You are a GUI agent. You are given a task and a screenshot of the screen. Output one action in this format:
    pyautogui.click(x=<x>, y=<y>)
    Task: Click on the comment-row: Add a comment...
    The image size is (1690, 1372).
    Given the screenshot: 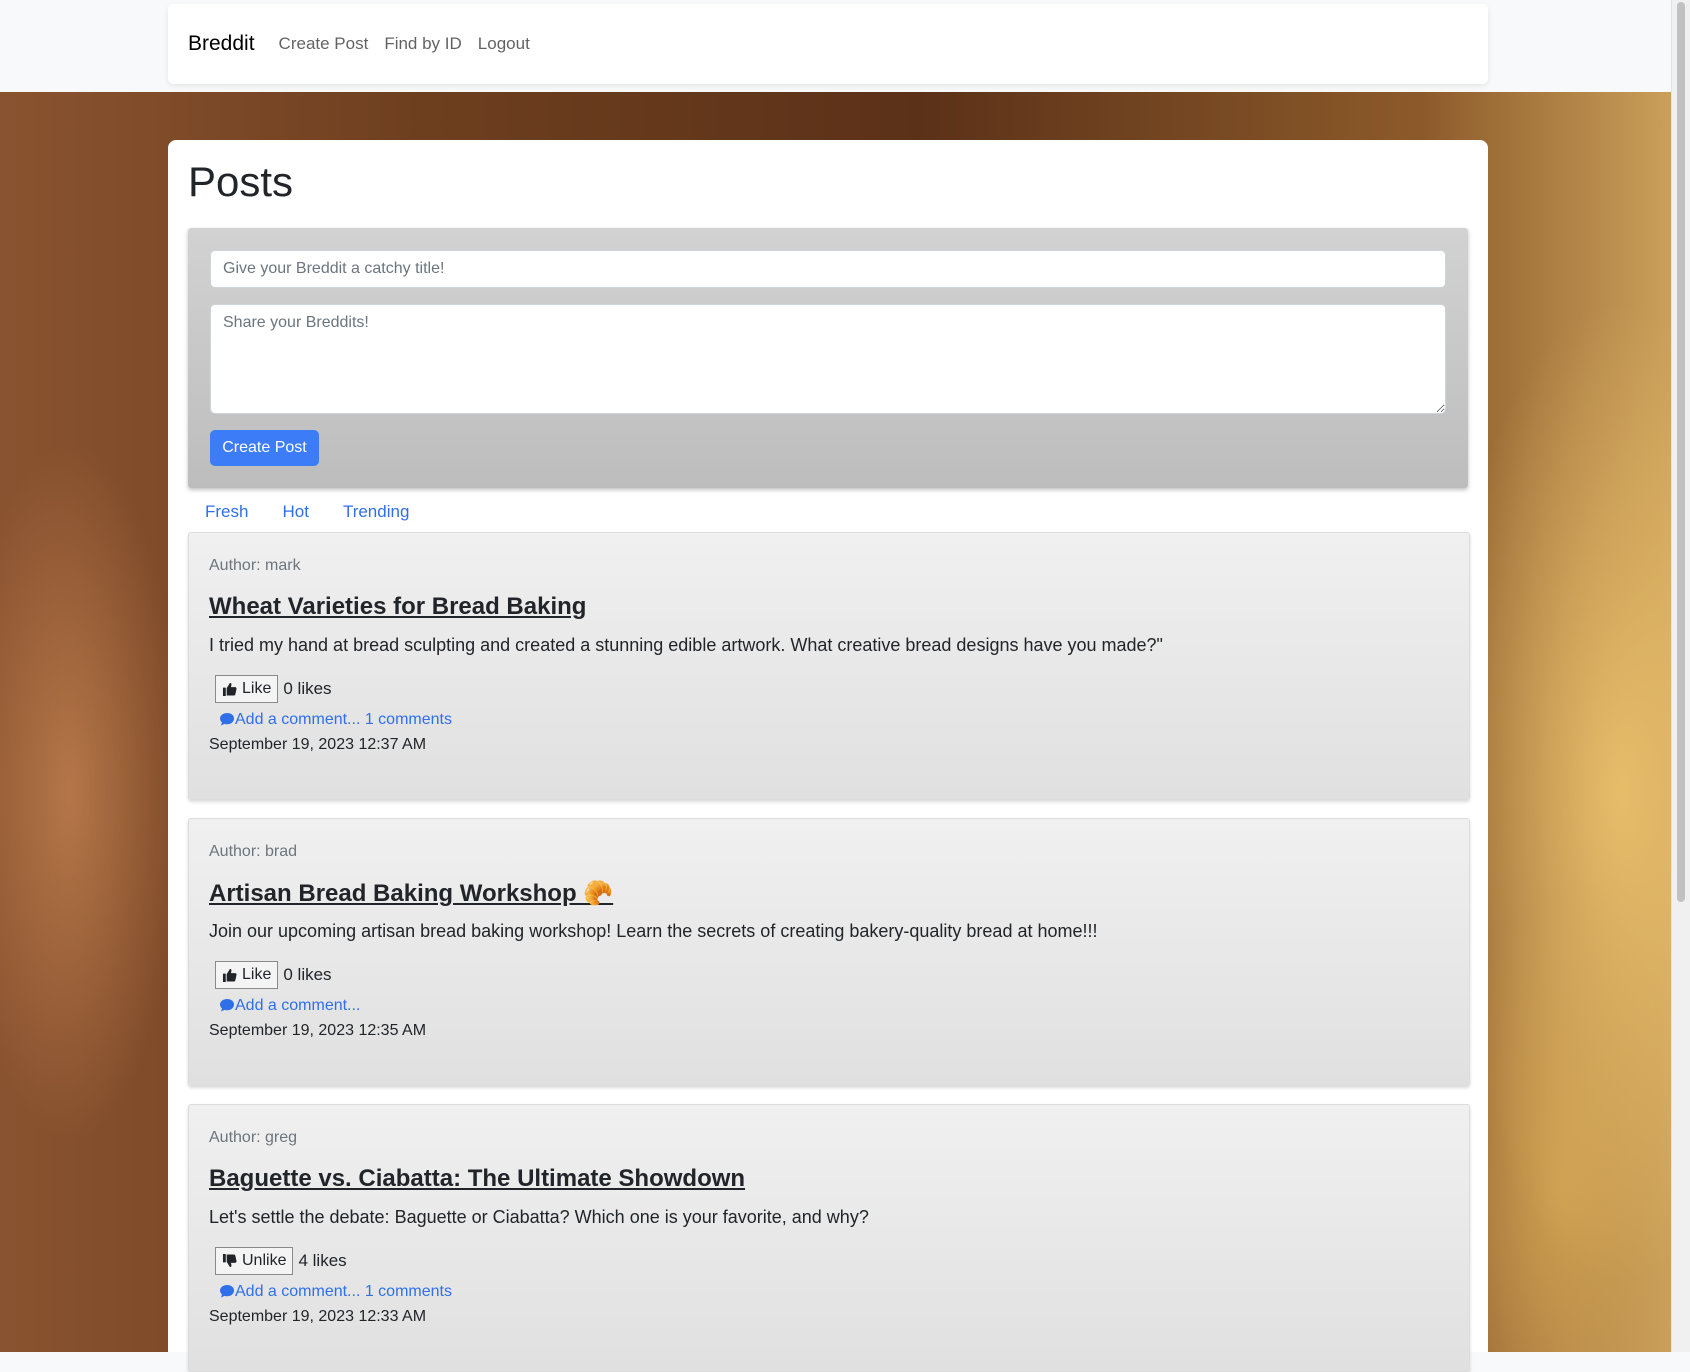 What is the action you would take?
    pyautogui.click(x=289, y=1006)
    